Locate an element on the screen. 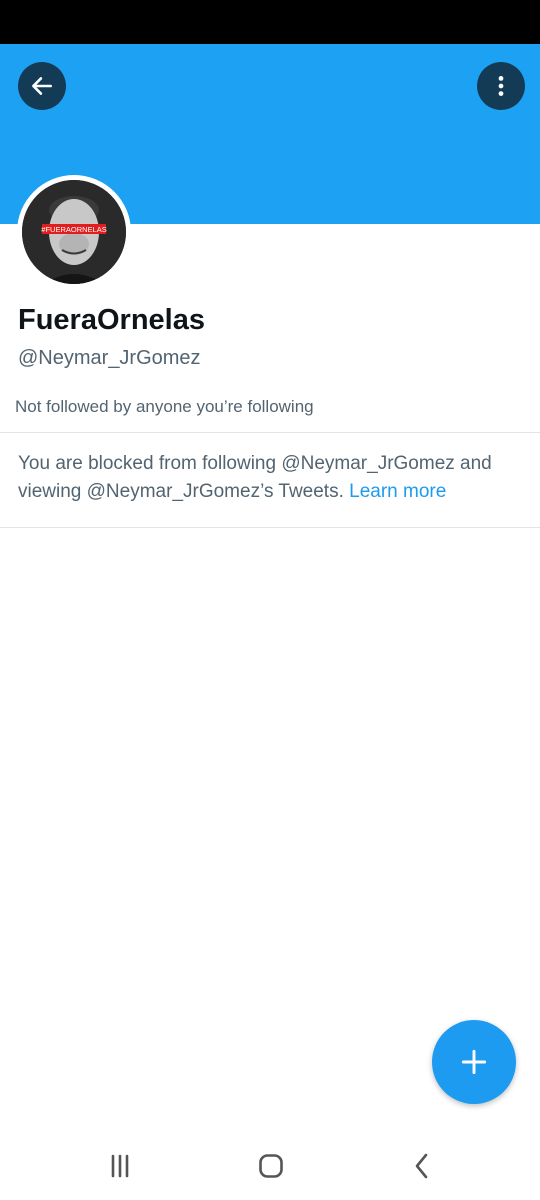 This screenshot has width=540, height=1200. system-back-button is located at coordinates (422, 1166).